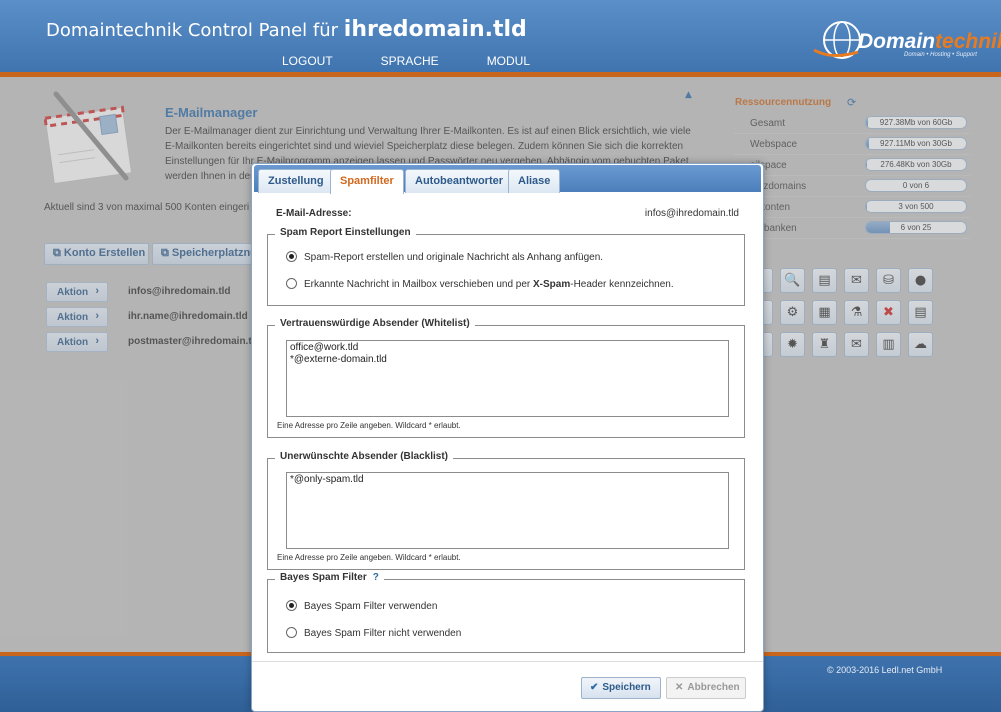 This screenshot has height=712, width=1001. I want to click on main-nav: LOGOUT SPRACHE MODUL, so click(430, 61).